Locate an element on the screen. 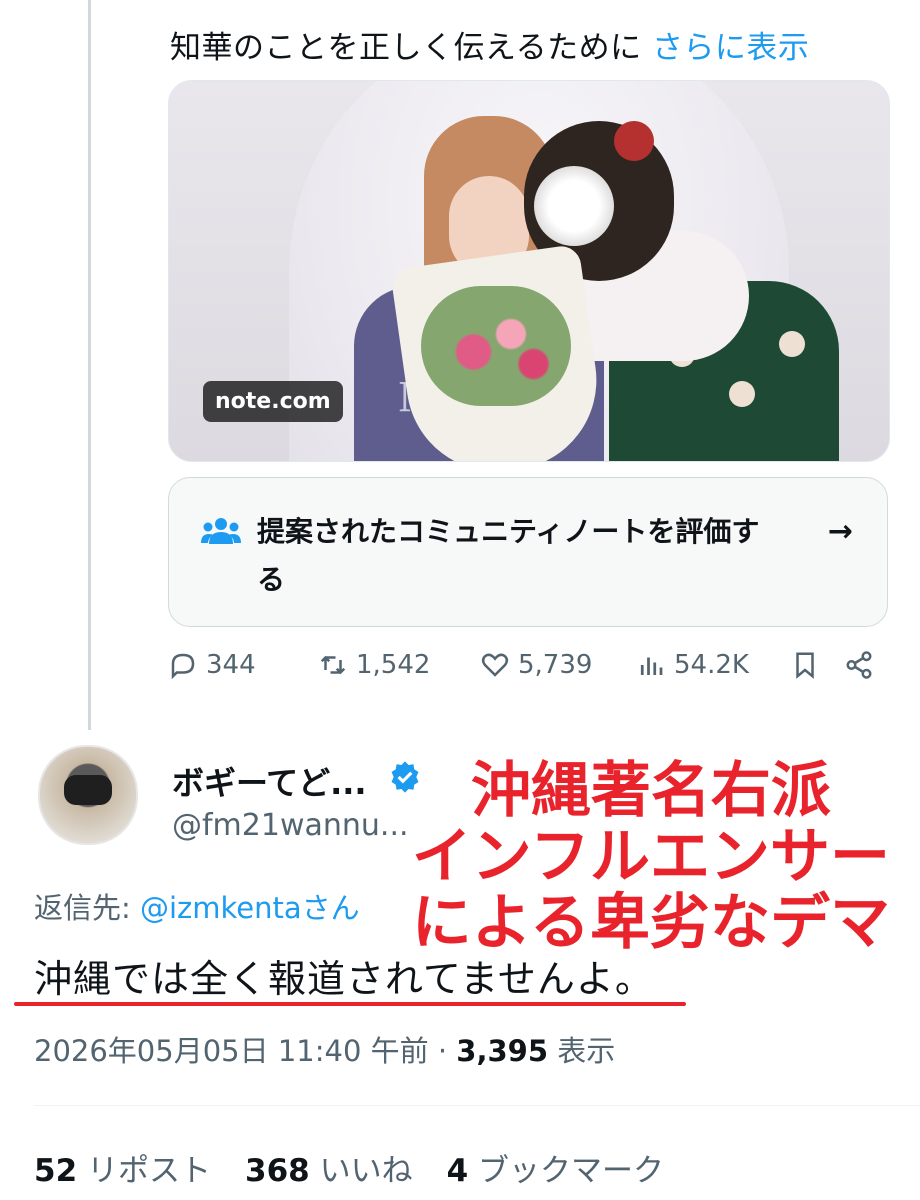 This screenshot has height=1200, width=920. photo-hair-ornament is located at coordinates (634, 141).